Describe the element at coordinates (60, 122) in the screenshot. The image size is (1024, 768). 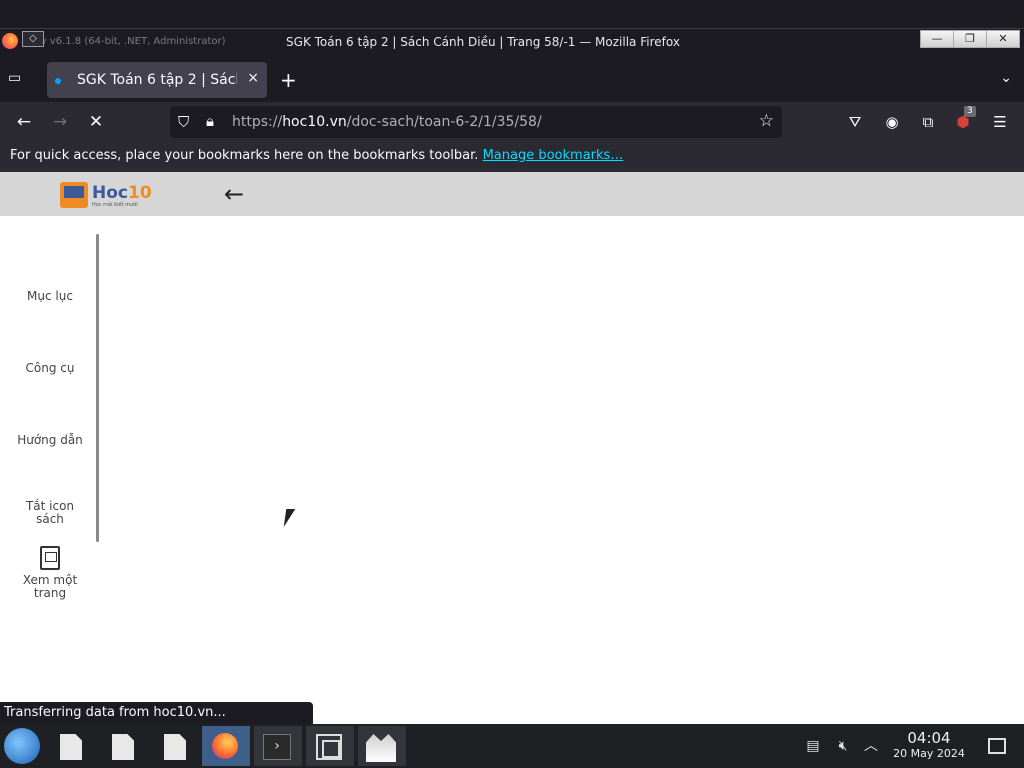
I see `forward-button: →` at that location.